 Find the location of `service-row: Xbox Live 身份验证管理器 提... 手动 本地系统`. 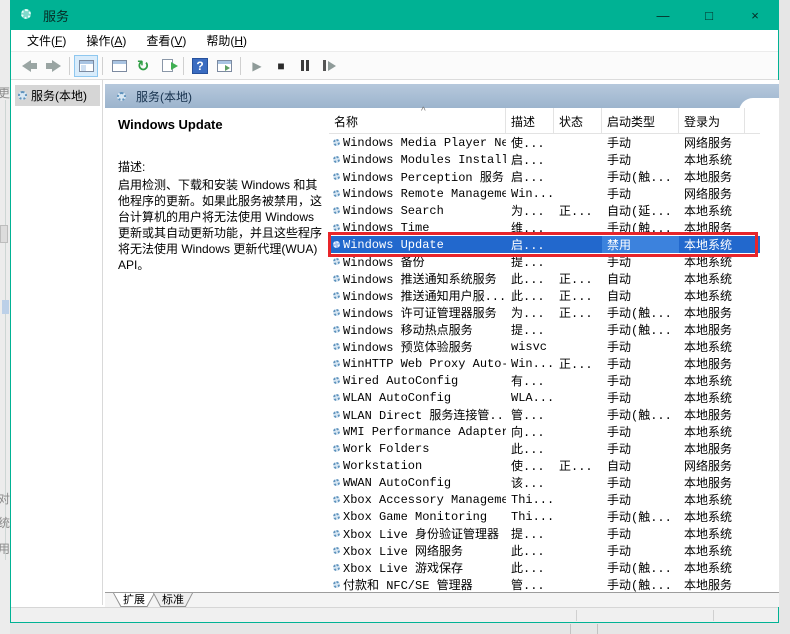

service-row: Xbox Live 身份验证管理器 提... 手动 本地系统 is located at coordinates (544, 533).